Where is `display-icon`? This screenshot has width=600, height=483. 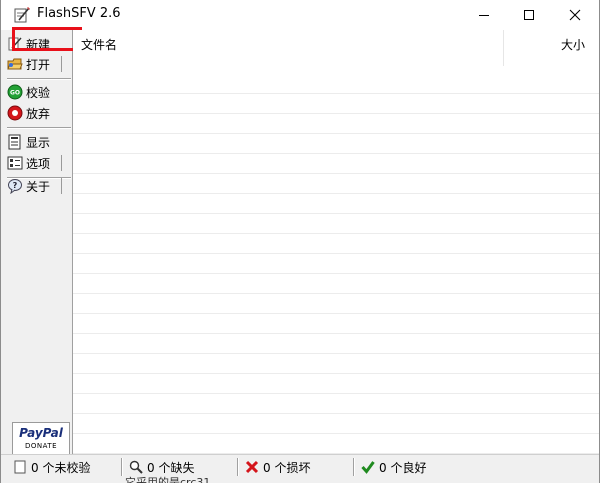
display-icon is located at coordinates (14, 142).